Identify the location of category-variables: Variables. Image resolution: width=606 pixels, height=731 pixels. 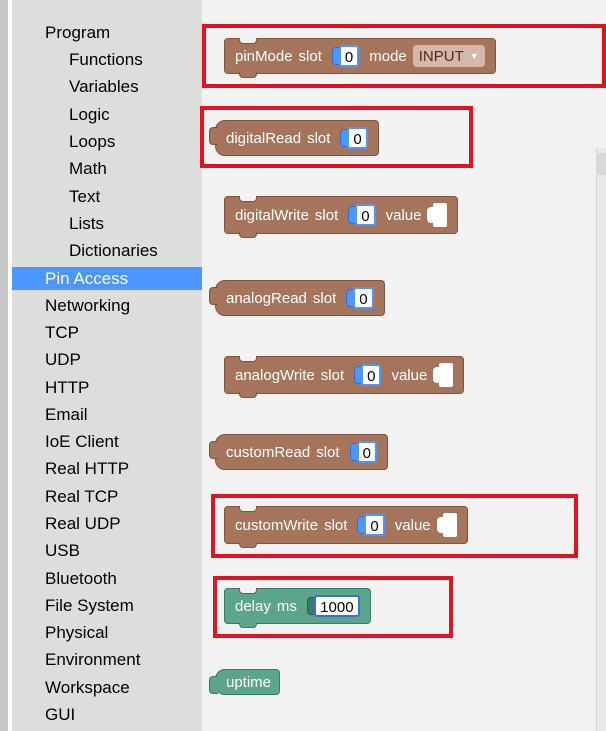
(107, 86).